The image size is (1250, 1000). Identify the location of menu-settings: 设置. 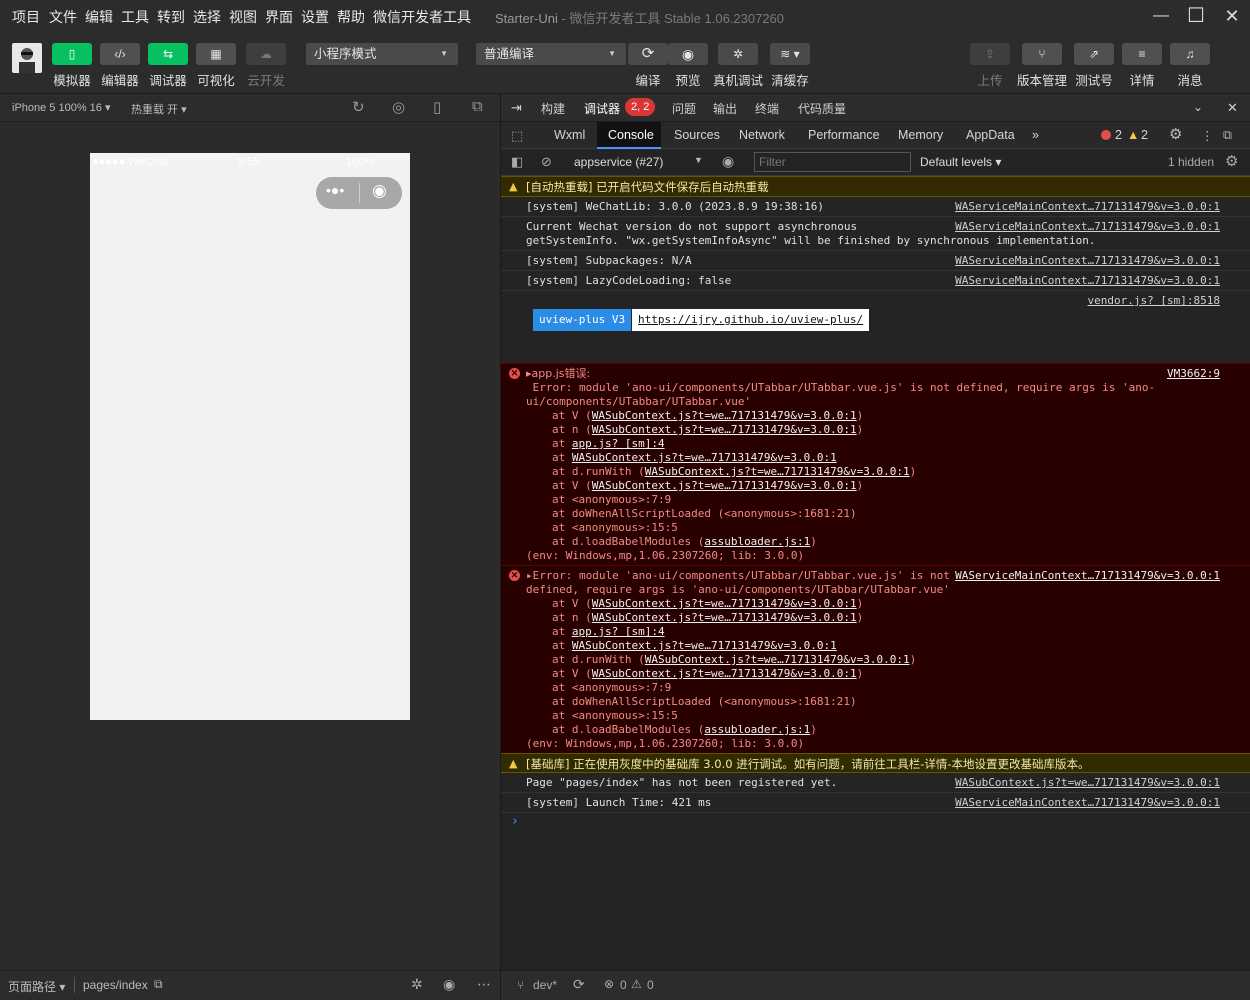
(315, 17).